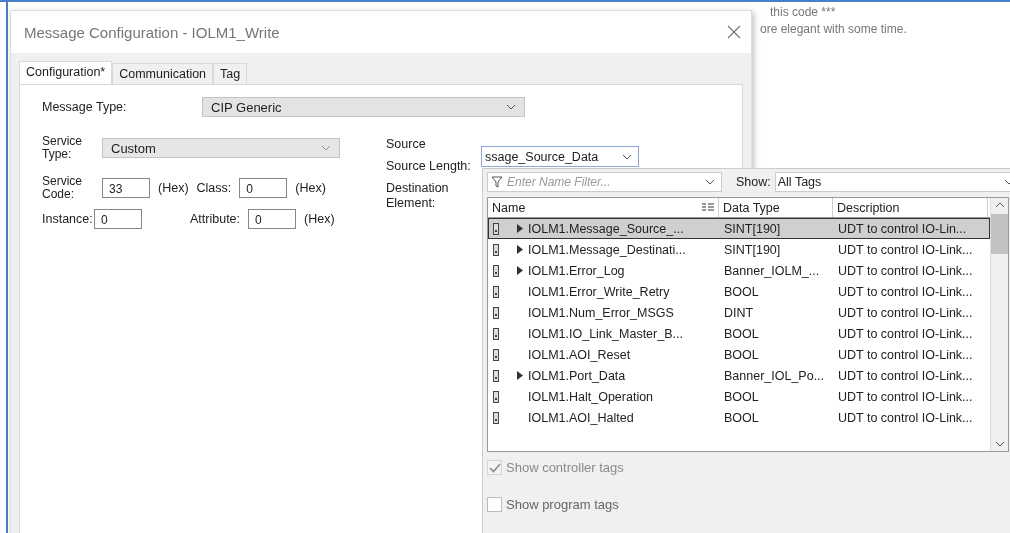 The image size is (1010, 533). Describe the element at coordinates (999, 234) in the screenshot. I see `scrollbar-thumb` at that location.